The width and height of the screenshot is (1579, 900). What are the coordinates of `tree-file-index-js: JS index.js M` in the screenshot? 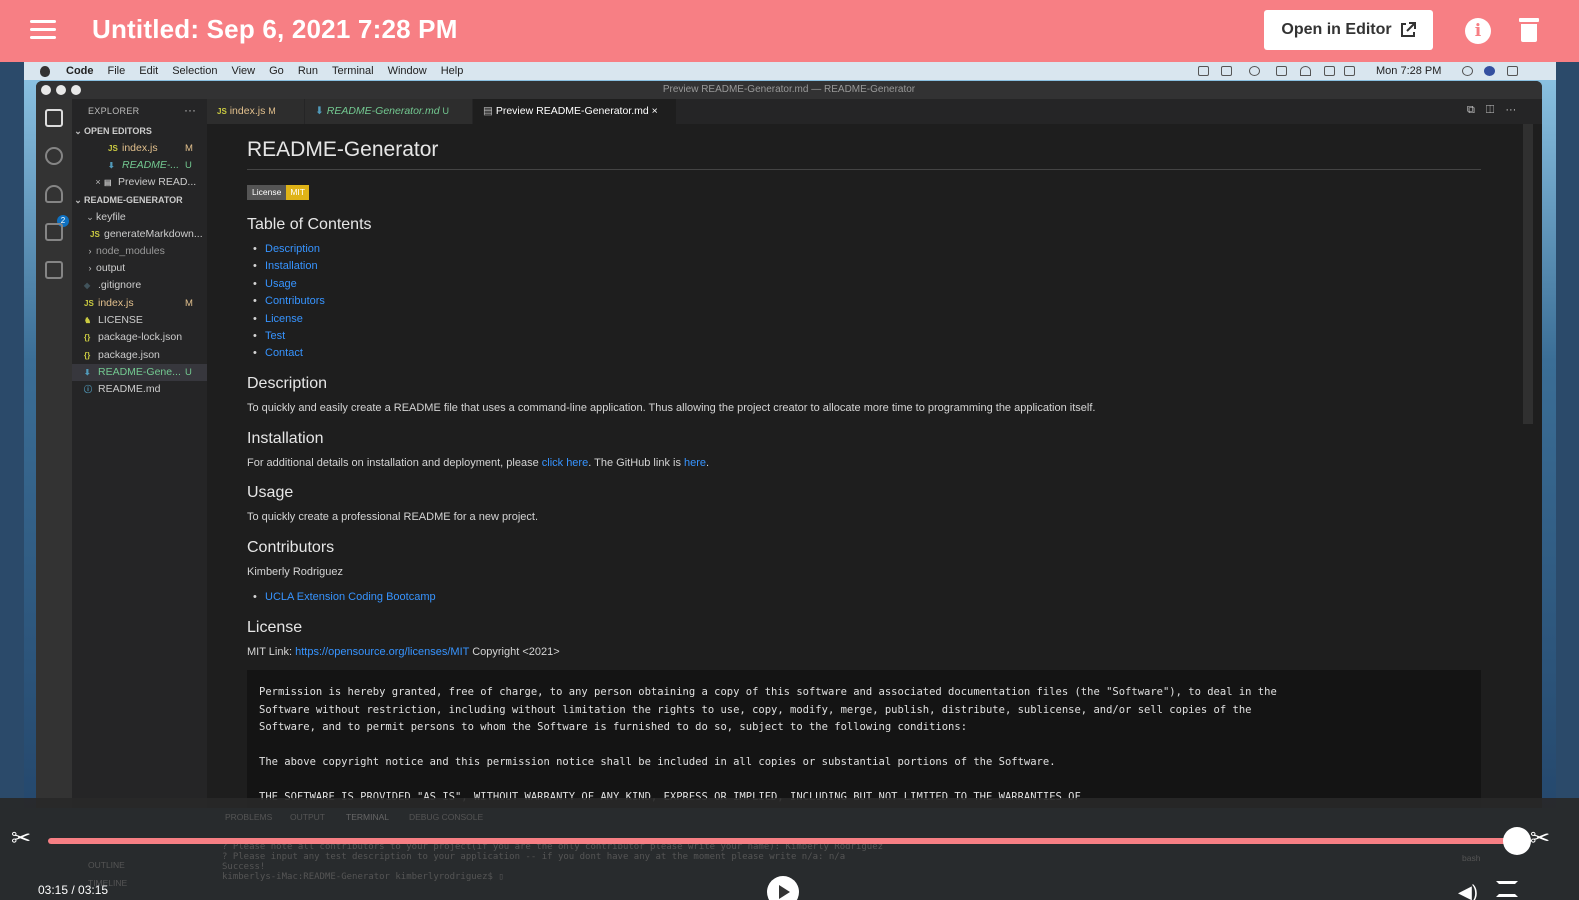 It's located at (139, 303).